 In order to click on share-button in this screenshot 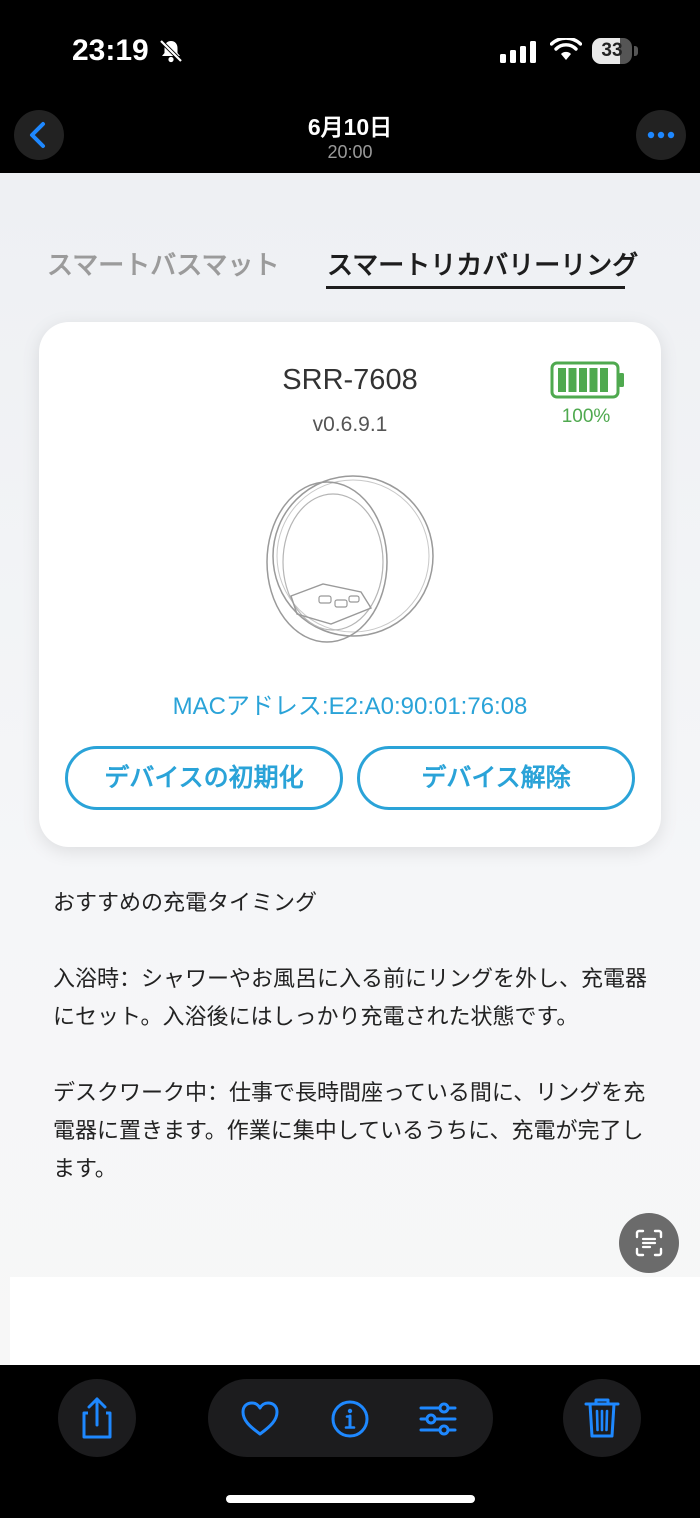, I will do `click(97, 1418)`.